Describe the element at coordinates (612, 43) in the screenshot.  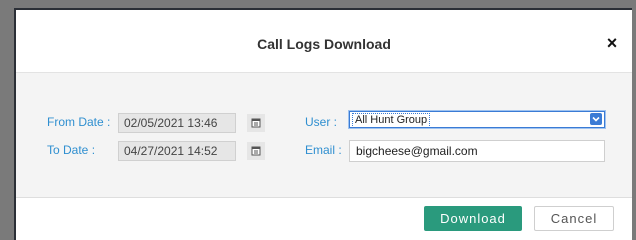
I see `close-icon: ×` at that location.